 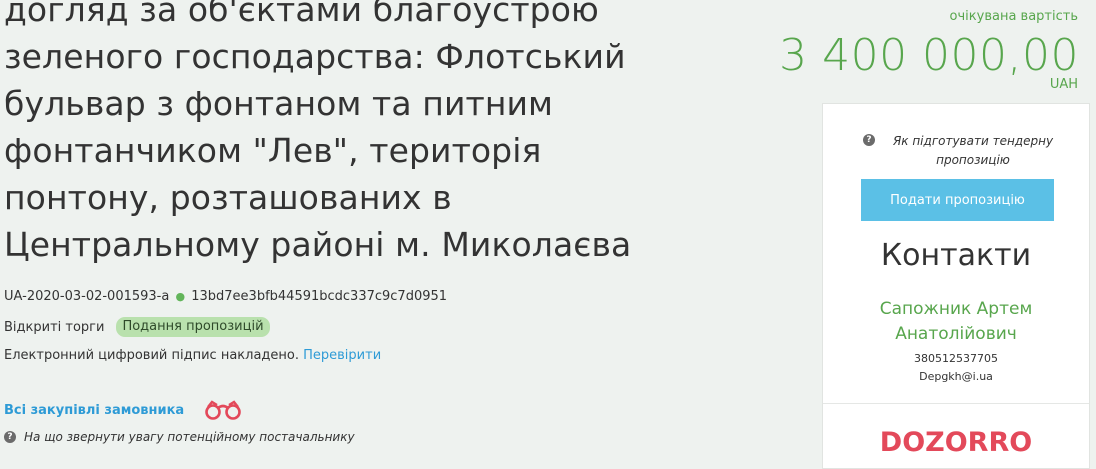 I want to click on expected-value-amount: 3 400 000,00, so click(x=929, y=55).